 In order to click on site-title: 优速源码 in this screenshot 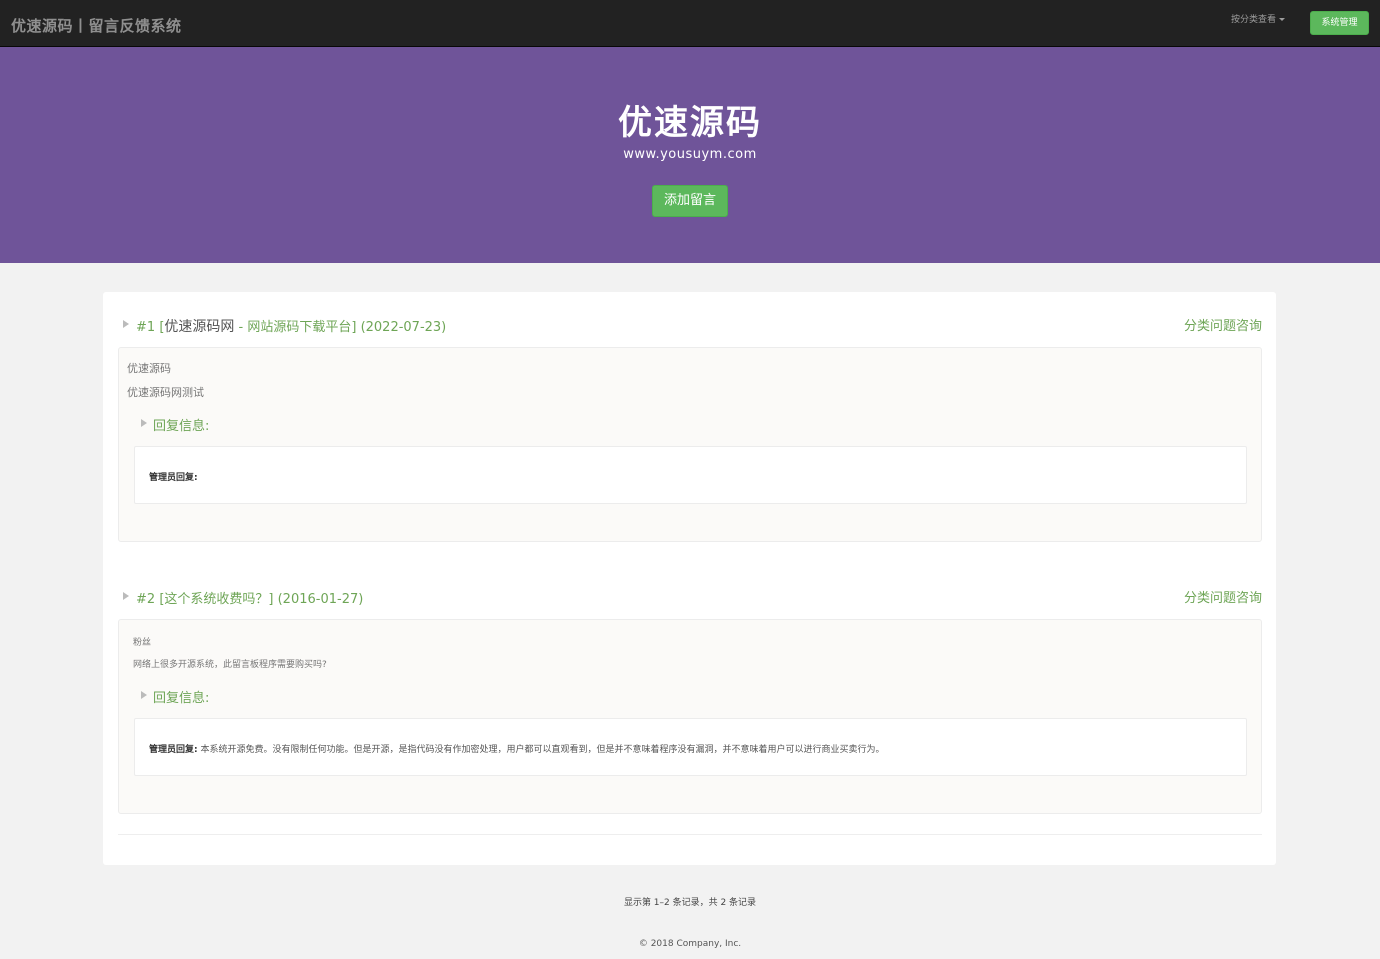, I will do `click(690, 123)`.